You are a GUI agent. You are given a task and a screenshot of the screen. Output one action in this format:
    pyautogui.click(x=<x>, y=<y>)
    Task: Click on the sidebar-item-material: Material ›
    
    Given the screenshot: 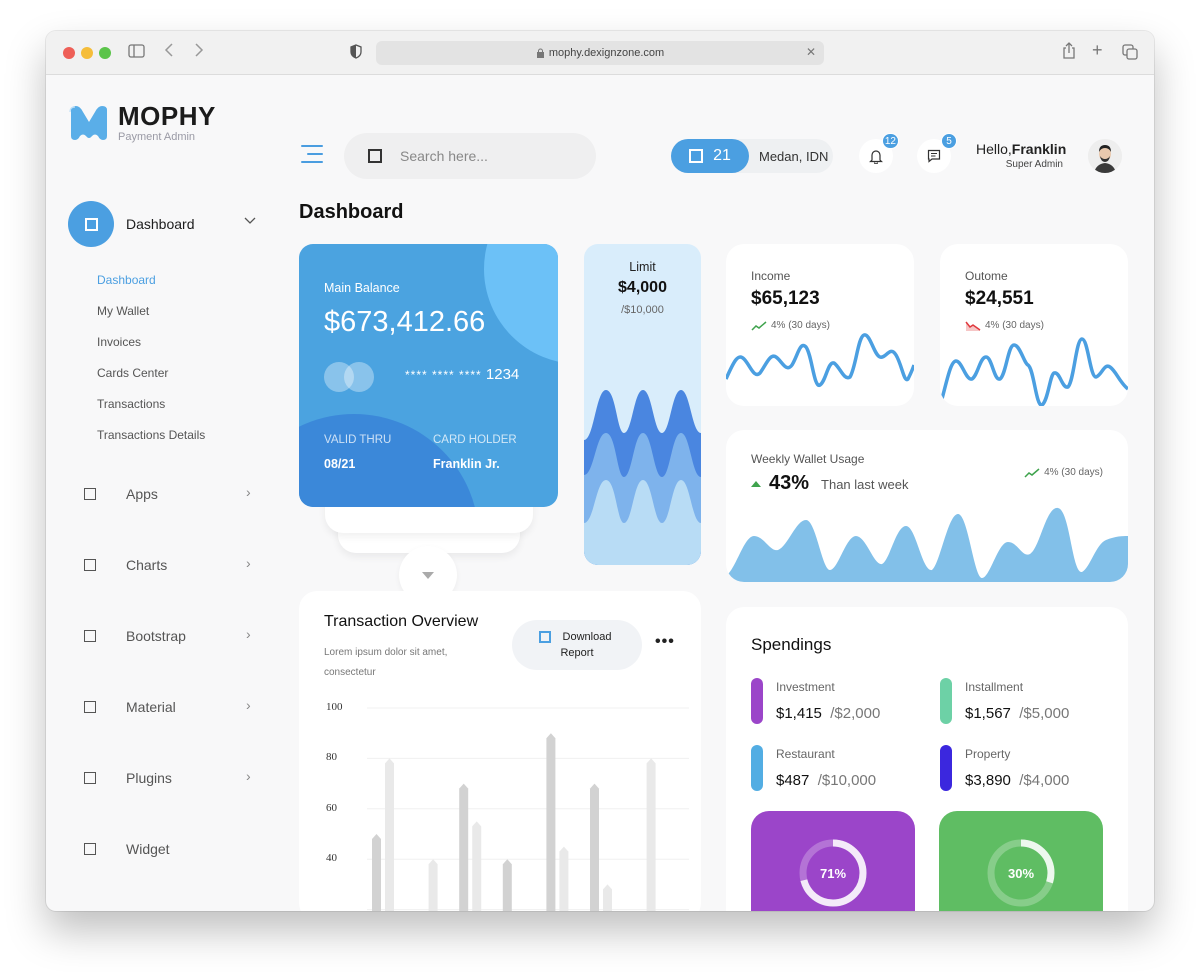 What is the action you would take?
    pyautogui.click(x=174, y=707)
    